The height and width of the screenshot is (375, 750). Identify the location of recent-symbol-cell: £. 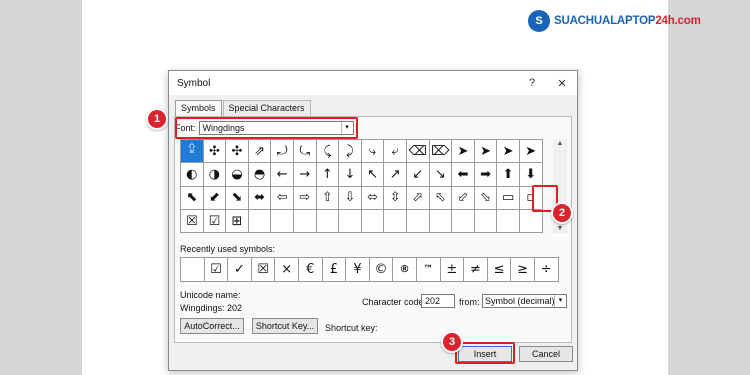
(334, 270).